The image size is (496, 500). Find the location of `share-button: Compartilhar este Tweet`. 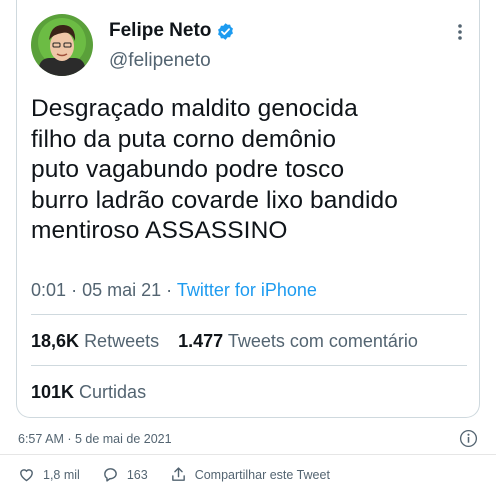

share-button: Compartilhar este Tweet is located at coordinates (250, 474).